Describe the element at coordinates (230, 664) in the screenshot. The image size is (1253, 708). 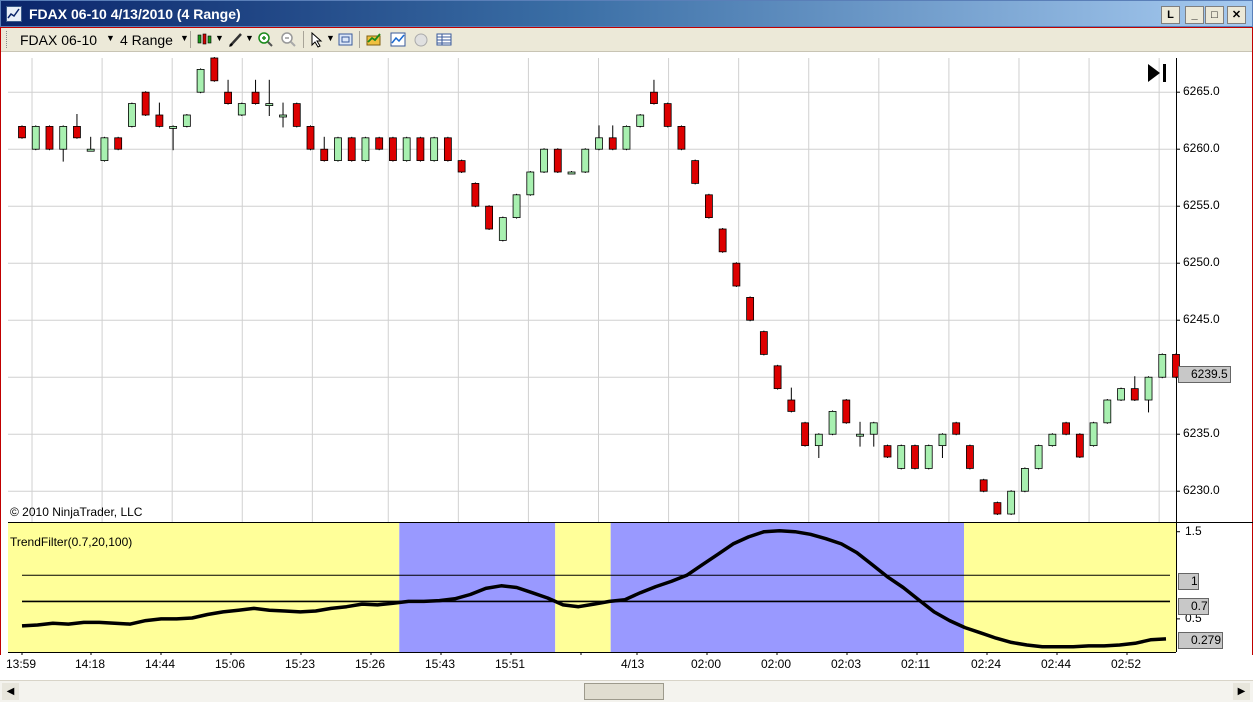
I see `time-axis-label: 15:06` at that location.